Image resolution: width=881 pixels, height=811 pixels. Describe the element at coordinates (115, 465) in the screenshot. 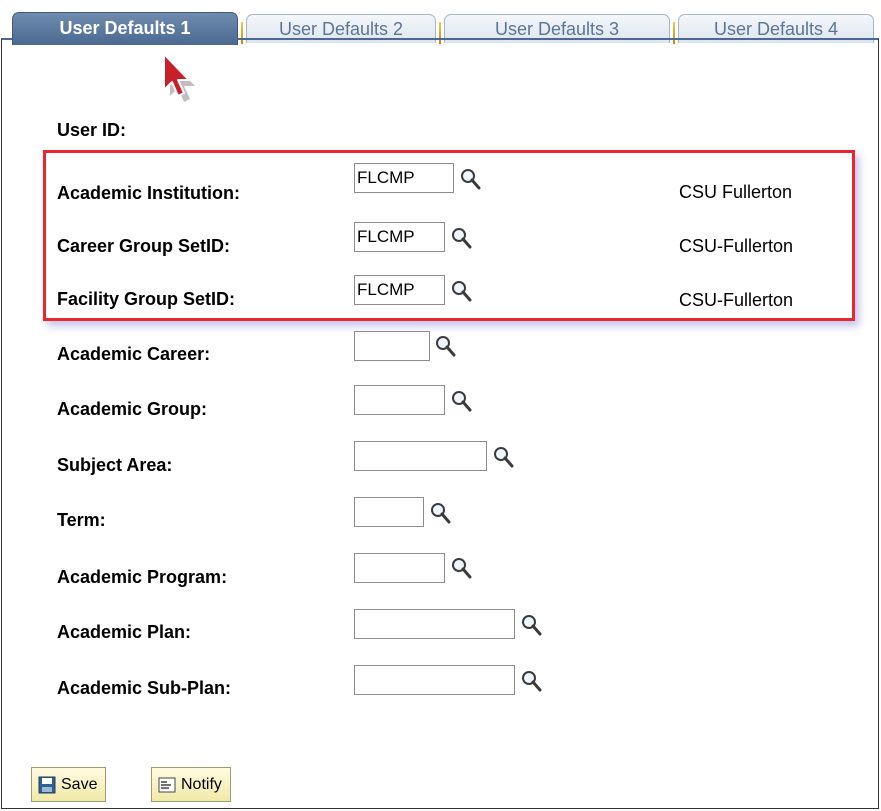

I see `subject-area-label: Subject Area:` at that location.